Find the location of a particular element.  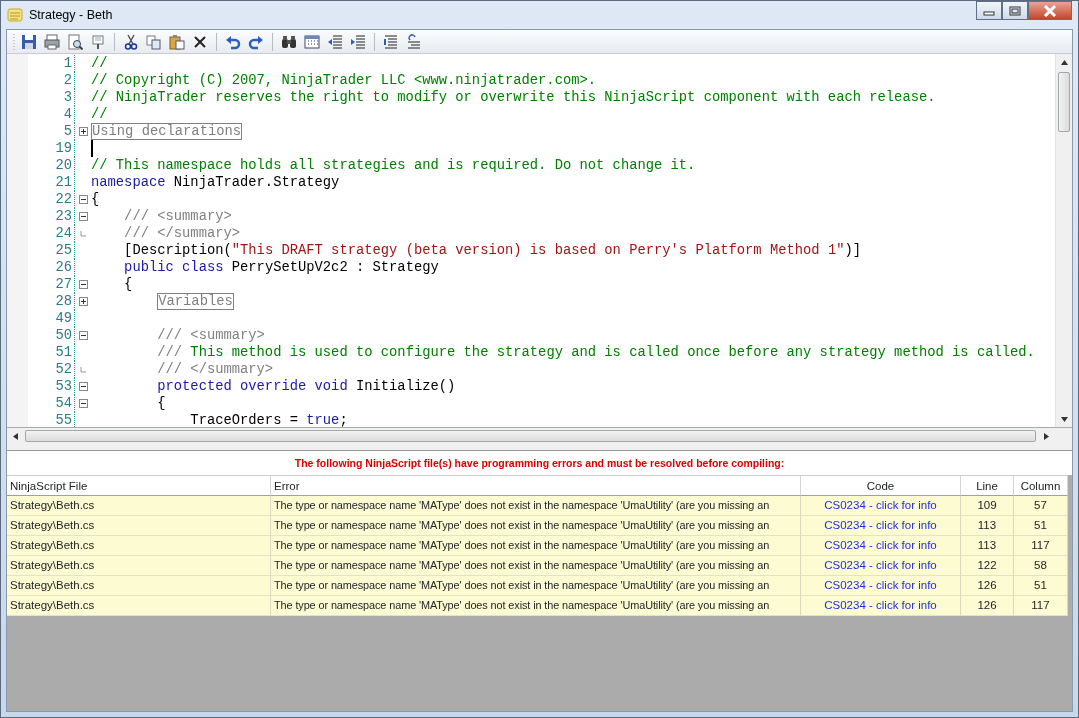

print-button is located at coordinates (52, 41).